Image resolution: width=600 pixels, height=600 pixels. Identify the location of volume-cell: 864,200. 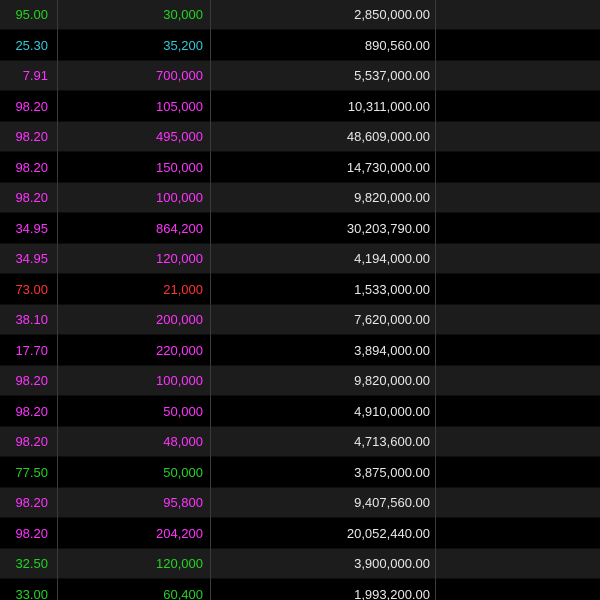
(179, 228).